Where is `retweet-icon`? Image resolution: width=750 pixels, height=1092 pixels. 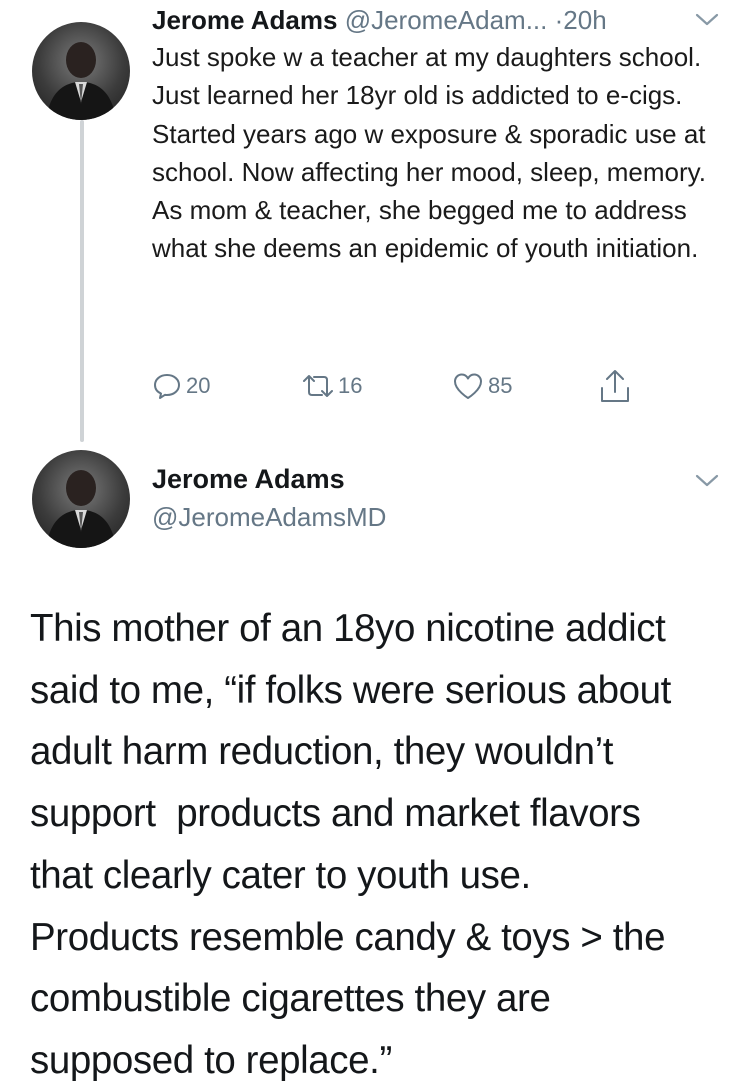 retweet-icon is located at coordinates (318, 386).